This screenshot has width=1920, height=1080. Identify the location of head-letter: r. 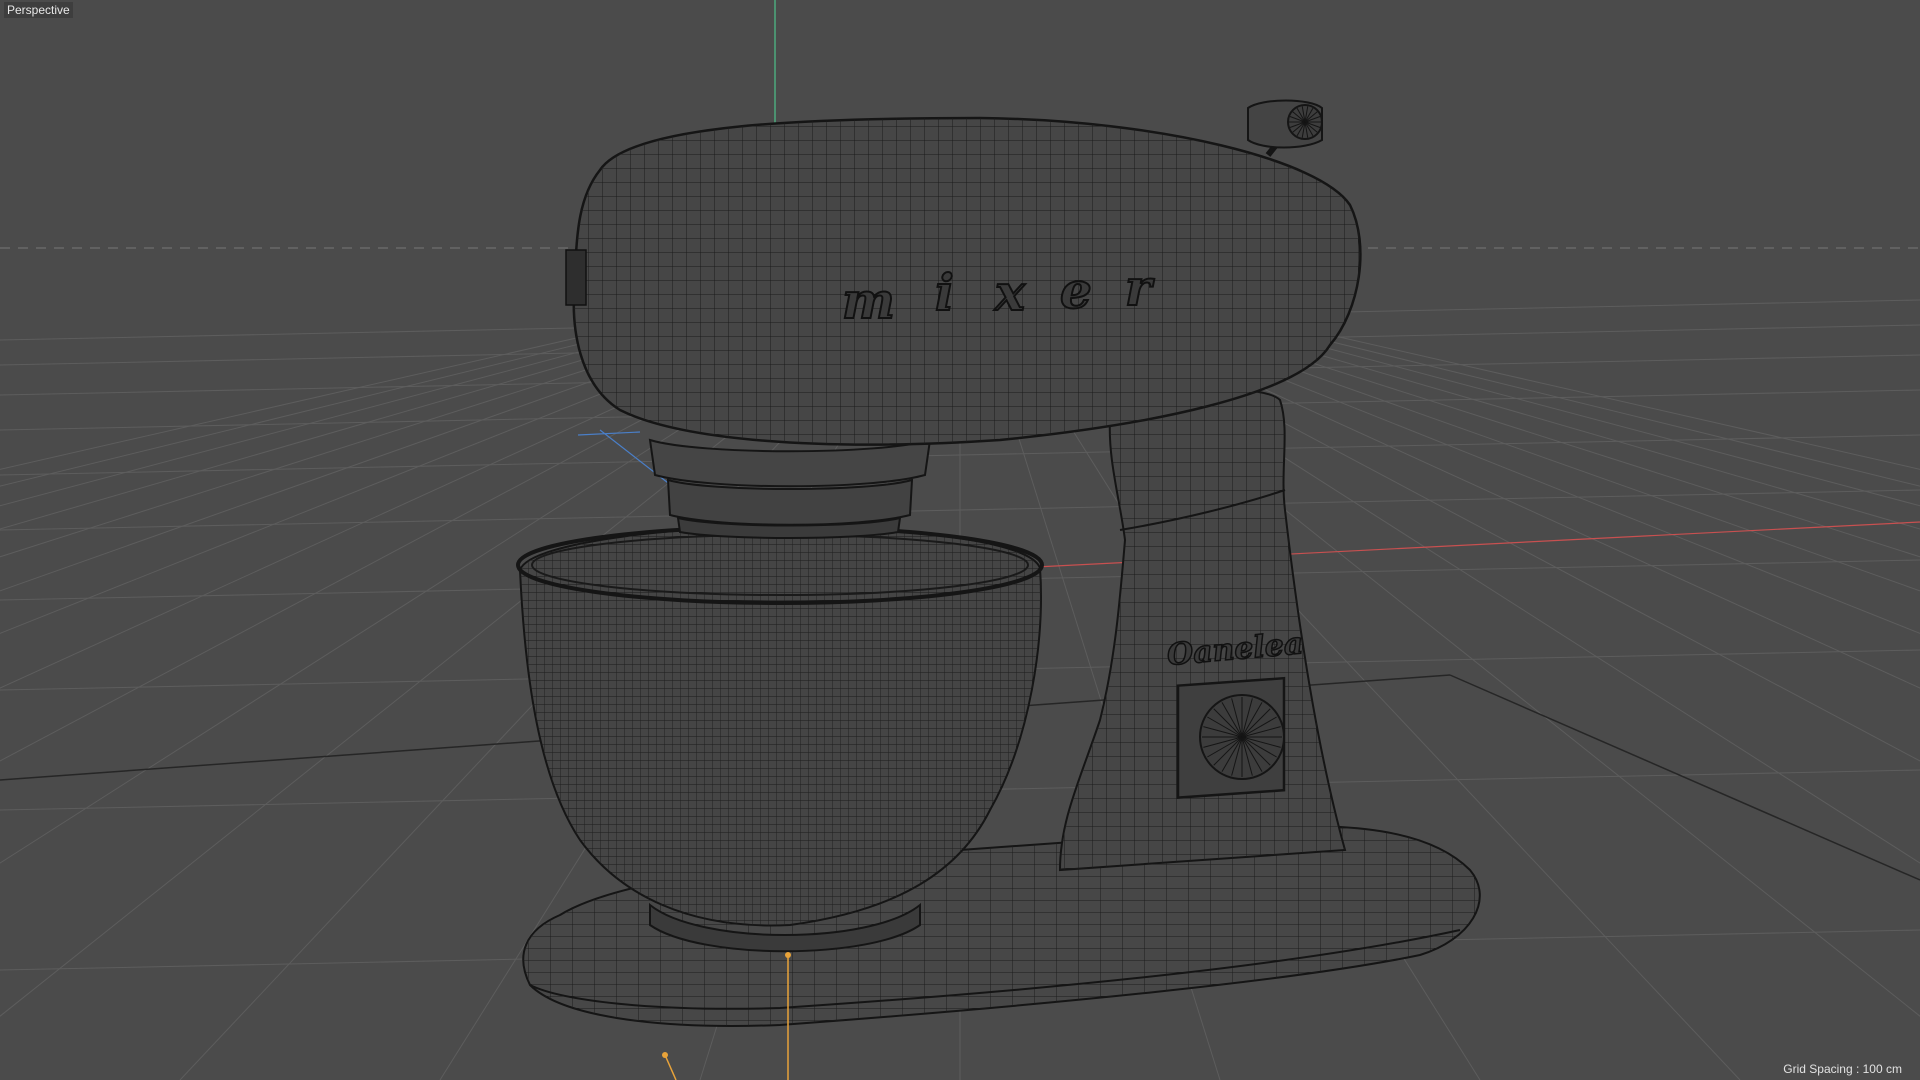
(1140, 287).